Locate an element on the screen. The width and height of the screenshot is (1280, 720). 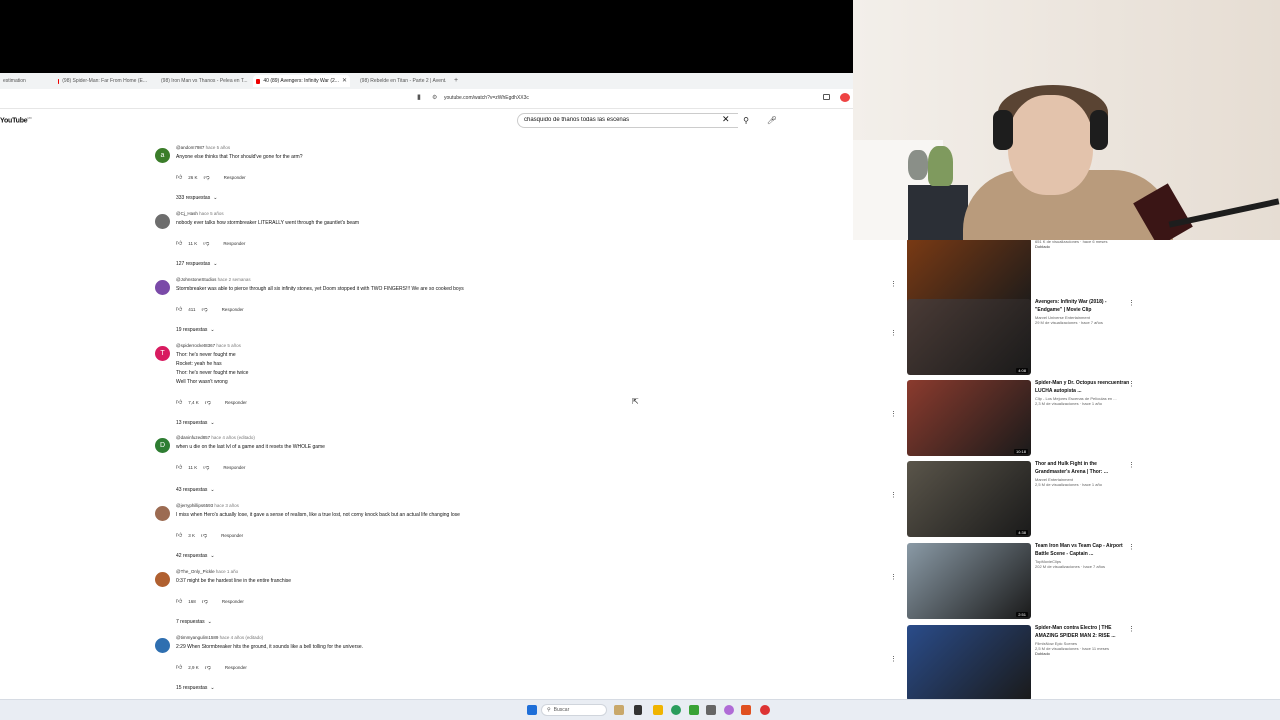
tab-1: estimation is located at coordinates (25, 81).